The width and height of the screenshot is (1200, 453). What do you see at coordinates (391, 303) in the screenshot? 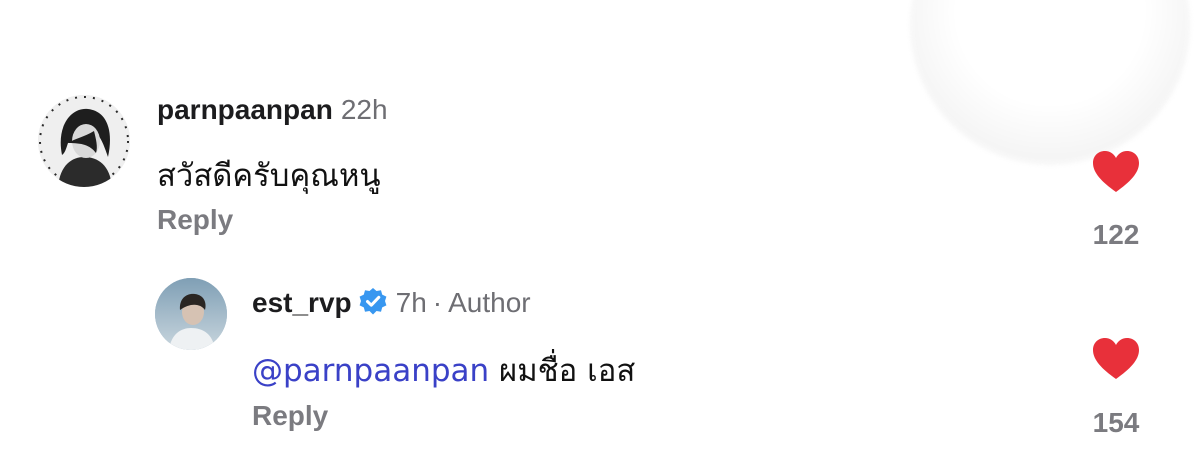
I see `reply-header: est_rvp 7h · Author` at bounding box center [391, 303].